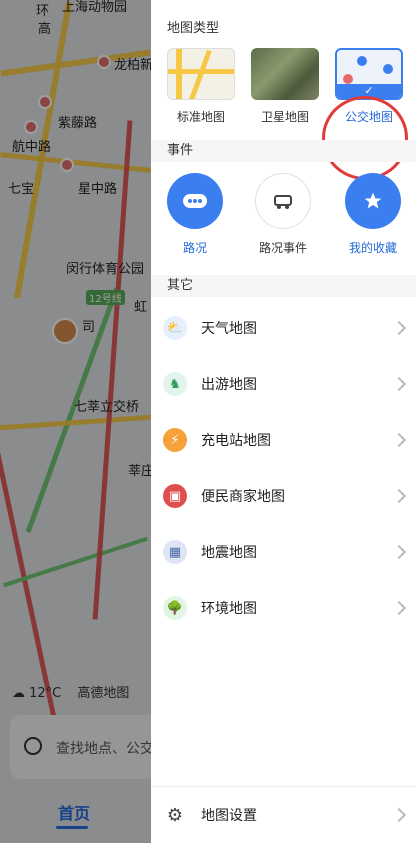  I want to click on list-item-label: 出游地图, so click(229, 385).